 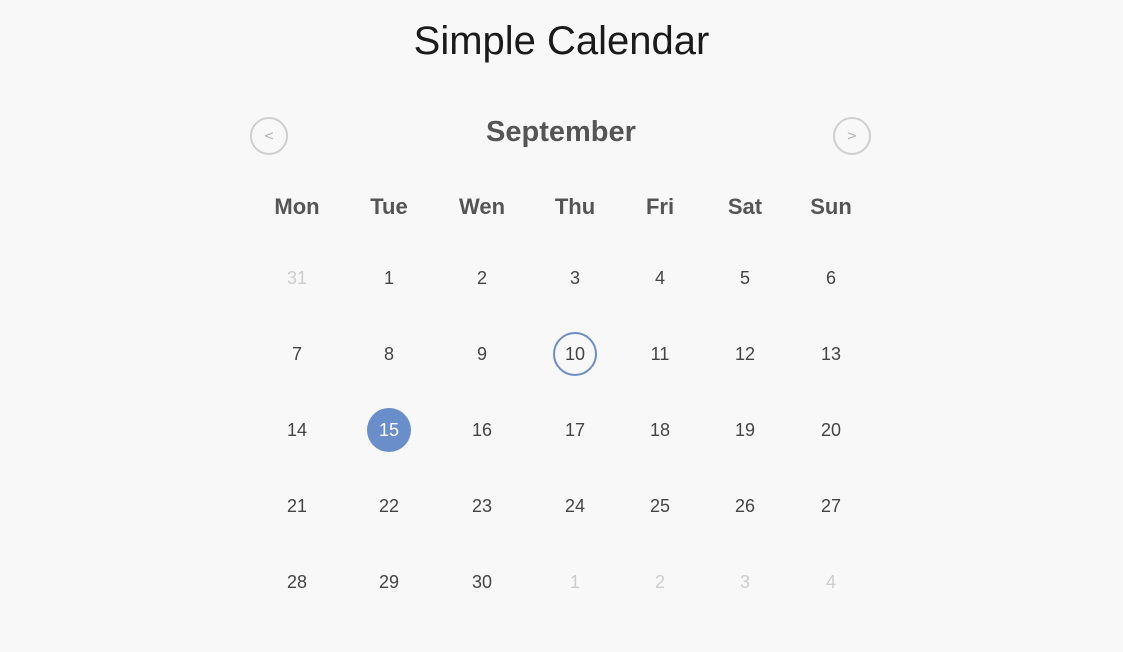 What do you see at coordinates (482, 206) in the screenshot?
I see `weekday-2: Wen` at bounding box center [482, 206].